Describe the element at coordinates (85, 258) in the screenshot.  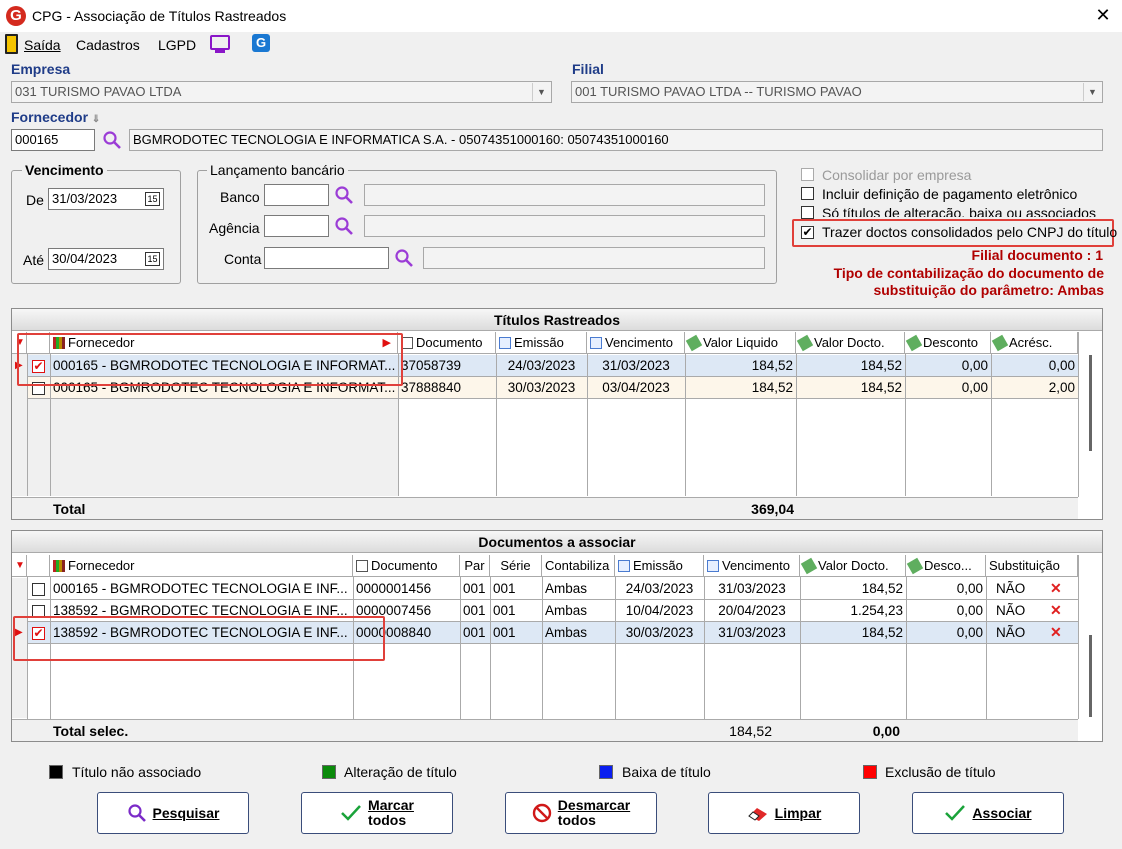
I see `ate-date-value: 30/04/2023` at that location.